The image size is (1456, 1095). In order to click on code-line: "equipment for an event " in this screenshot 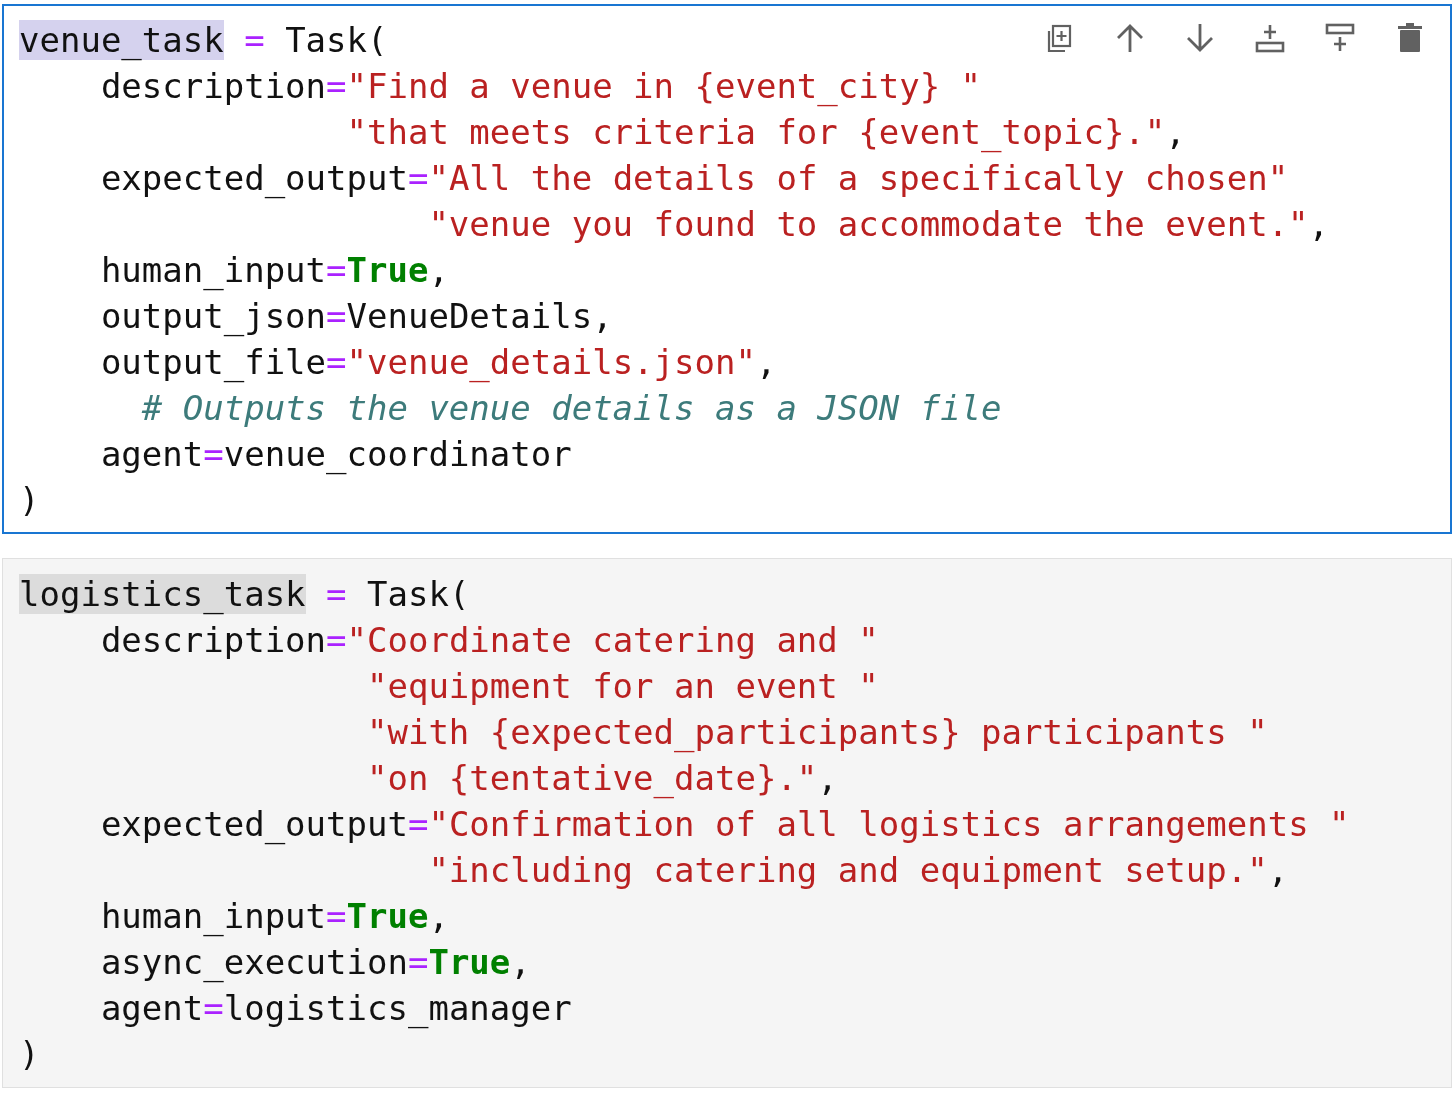, I will do `click(622, 686)`.